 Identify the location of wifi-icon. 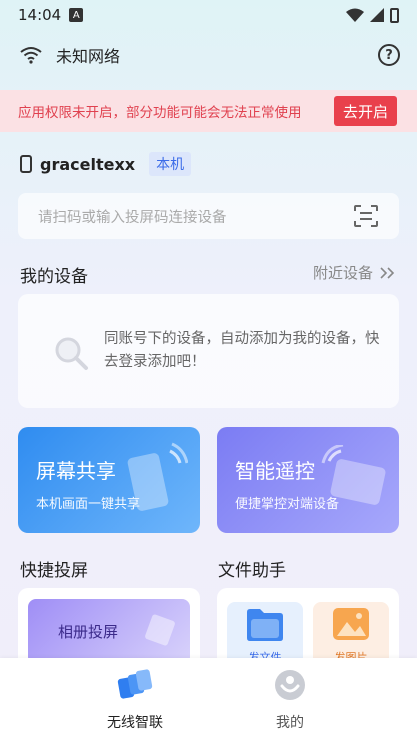
(31, 55).